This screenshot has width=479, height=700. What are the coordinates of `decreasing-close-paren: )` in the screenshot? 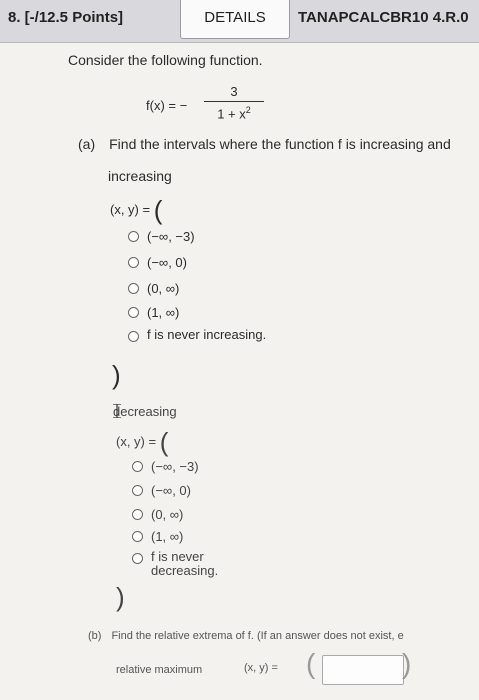 It's located at (120, 597).